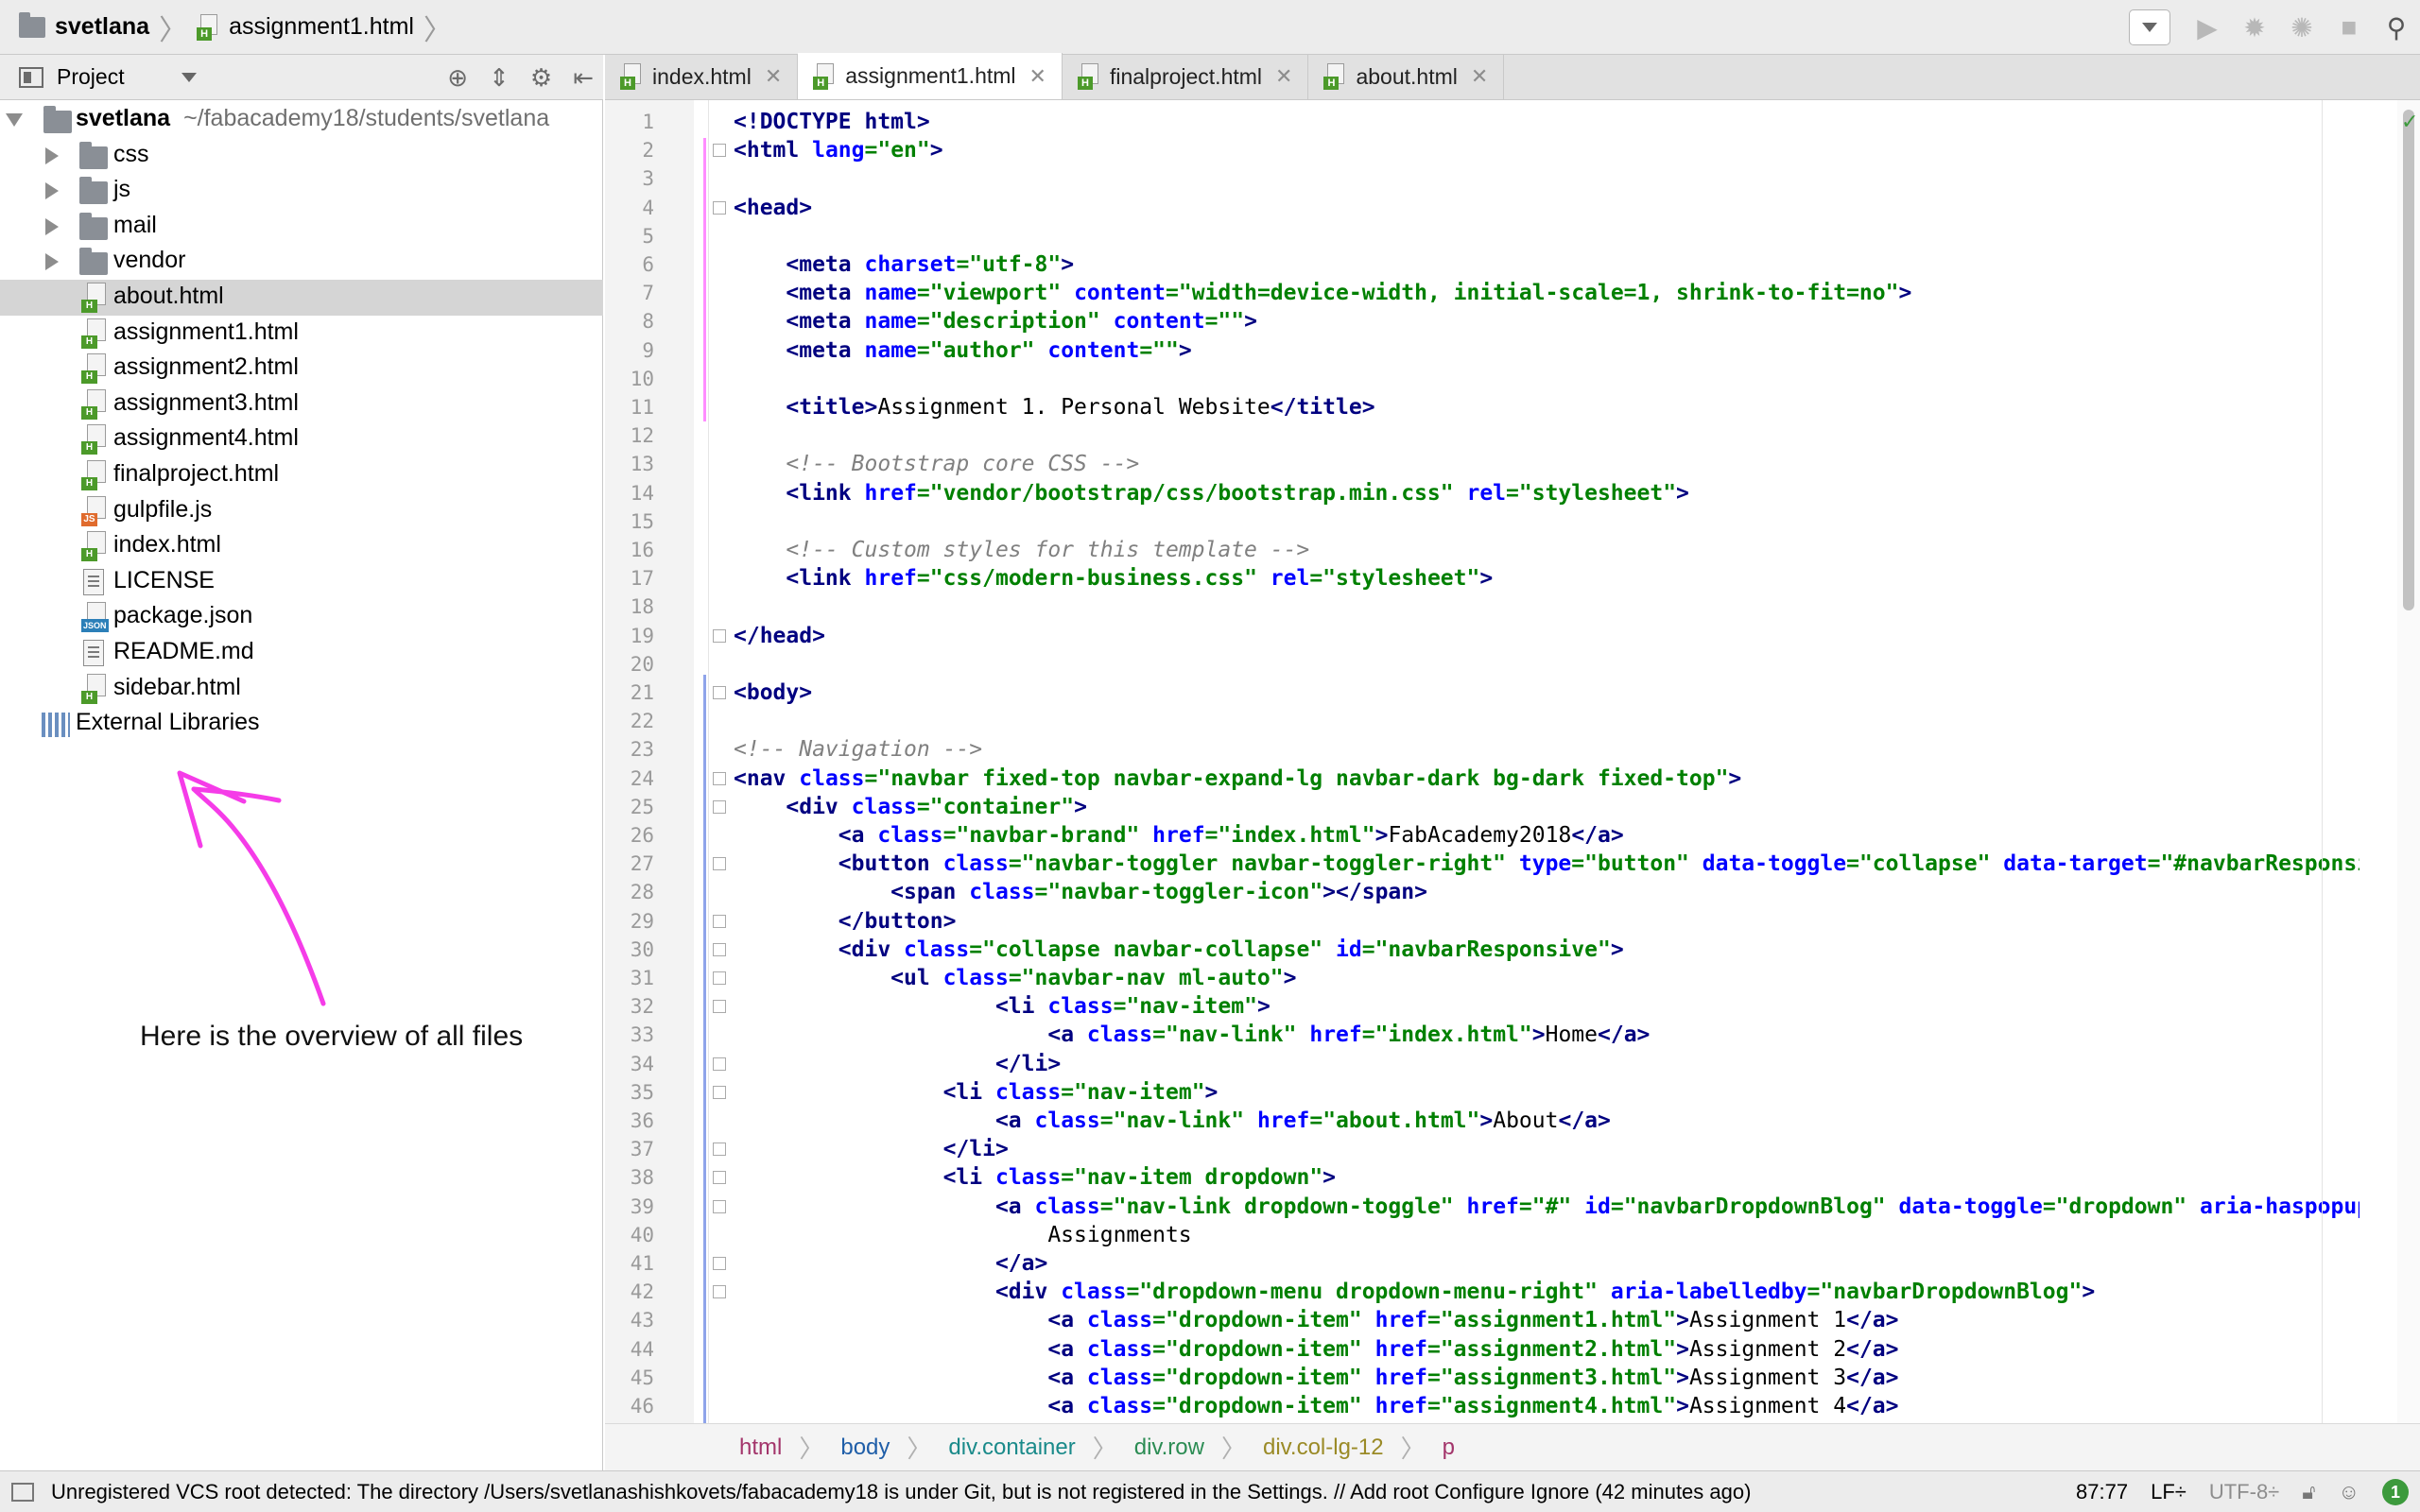 This screenshot has width=2420, height=1512. Describe the element at coordinates (22, 1492) in the screenshot. I see `toggle-panels-icon` at that location.